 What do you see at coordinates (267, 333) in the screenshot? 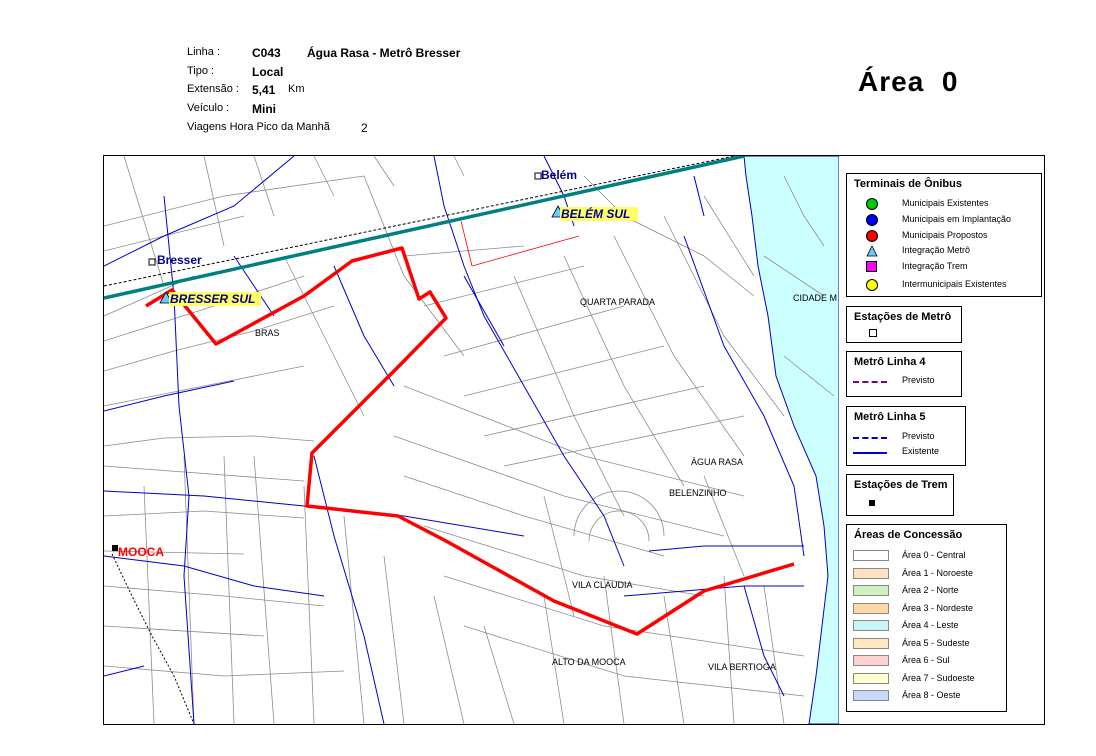
I see `place-label-bras: BRAS` at bounding box center [267, 333].